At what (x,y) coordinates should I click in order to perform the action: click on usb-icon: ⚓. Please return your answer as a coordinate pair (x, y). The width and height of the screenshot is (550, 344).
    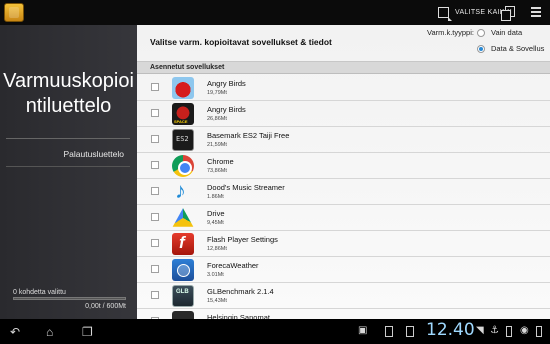
    Looking at the image, I should click on (494, 330).